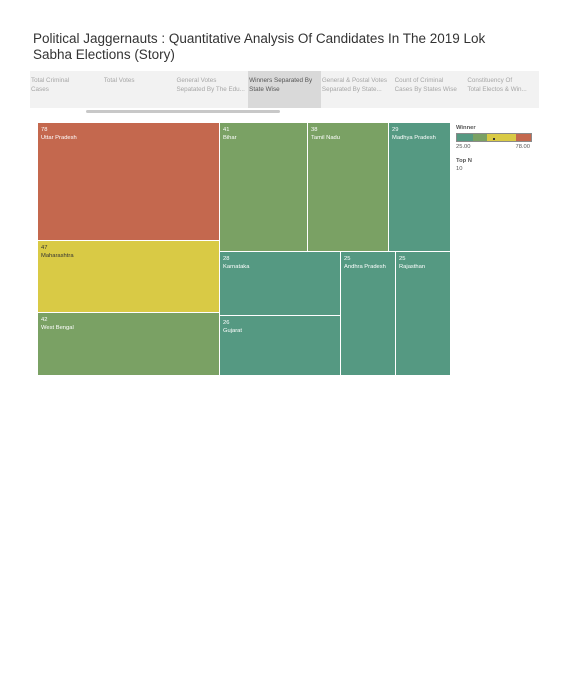 This screenshot has width=565, height=696. I want to click on cell-value: 28, so click(226, 259).